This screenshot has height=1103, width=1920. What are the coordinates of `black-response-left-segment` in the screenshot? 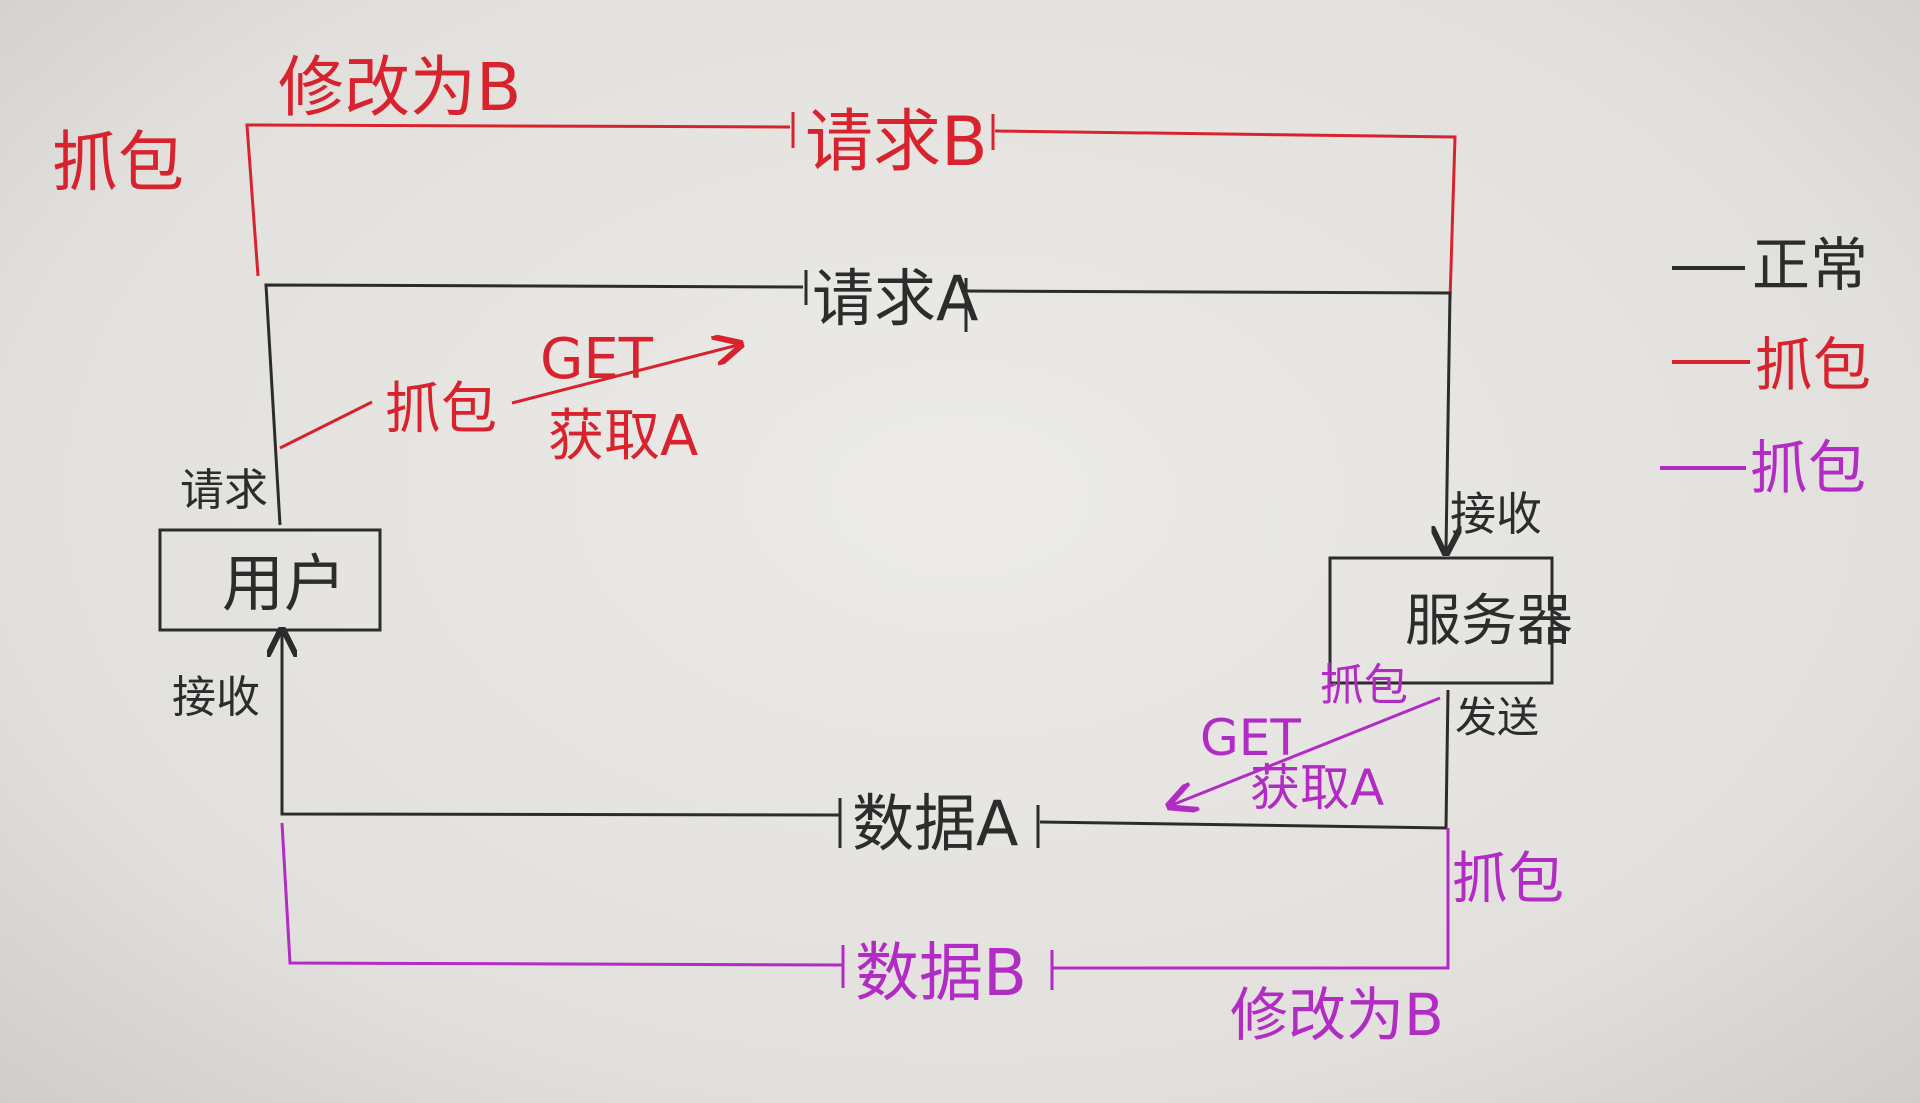 It's located at (561, 725).